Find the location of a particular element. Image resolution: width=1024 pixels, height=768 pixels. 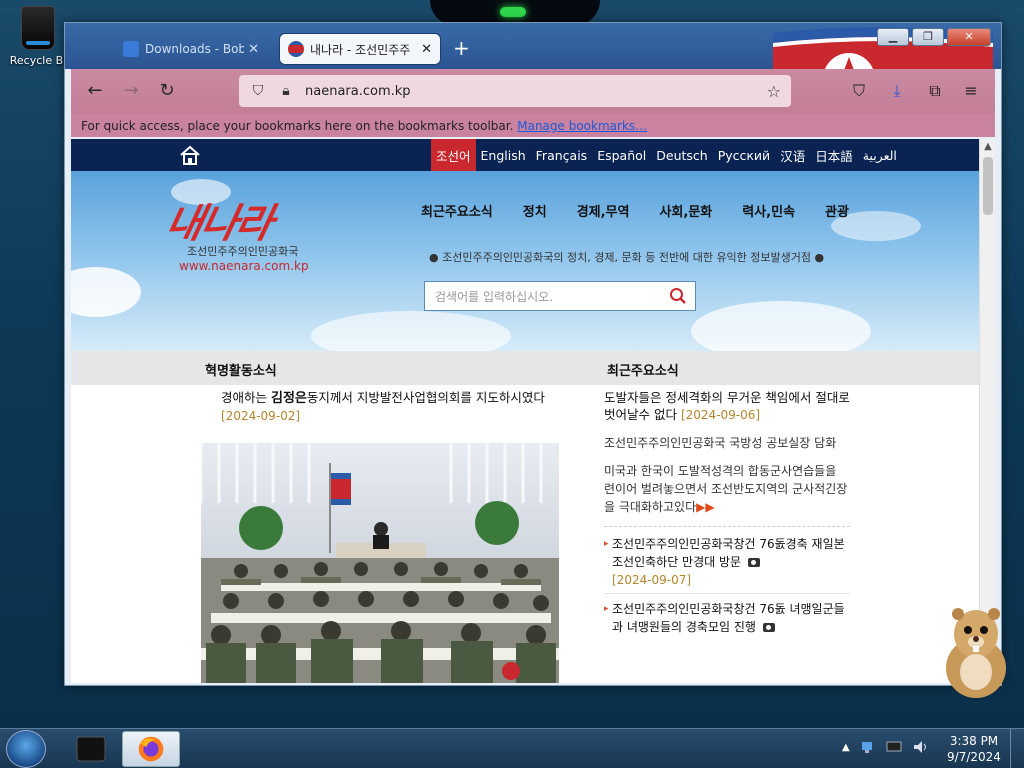

logo-url: www.naenara.com.kp is located at coordinates (244, 266).